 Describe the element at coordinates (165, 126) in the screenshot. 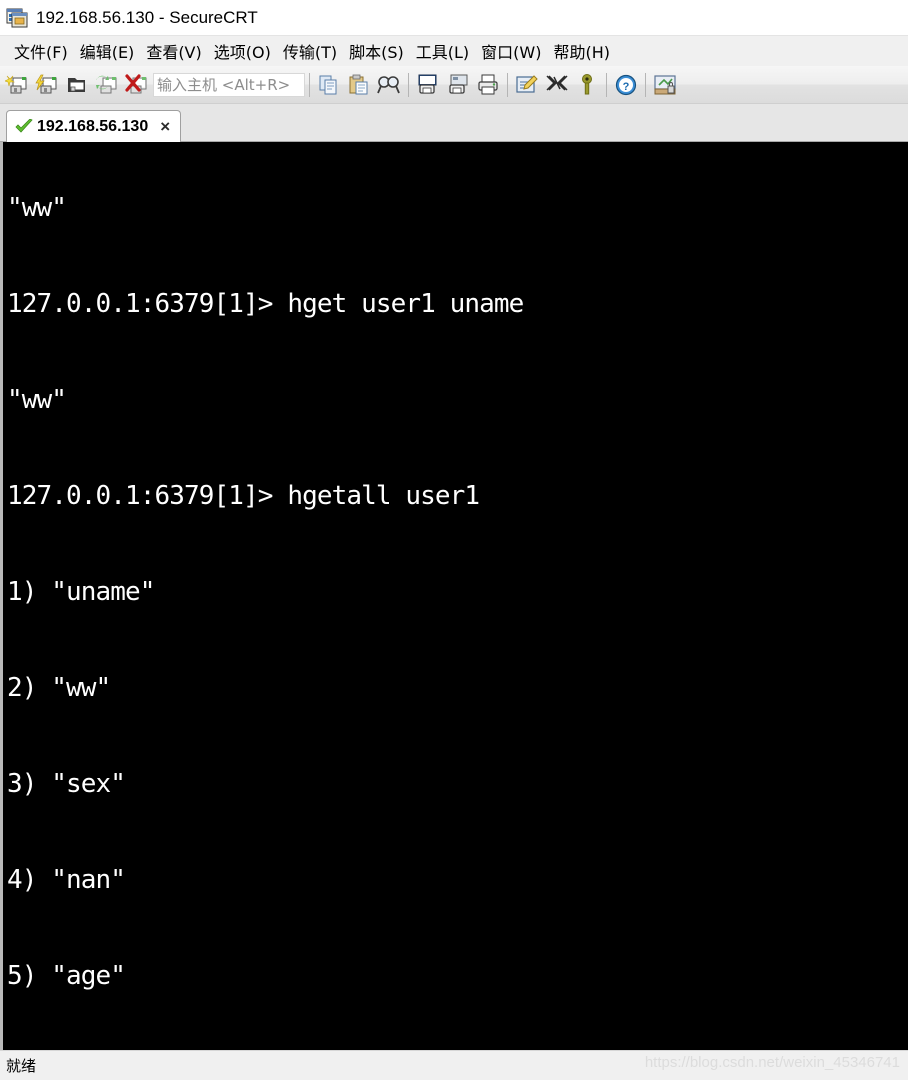

I see `close-icon: ×` at that location.